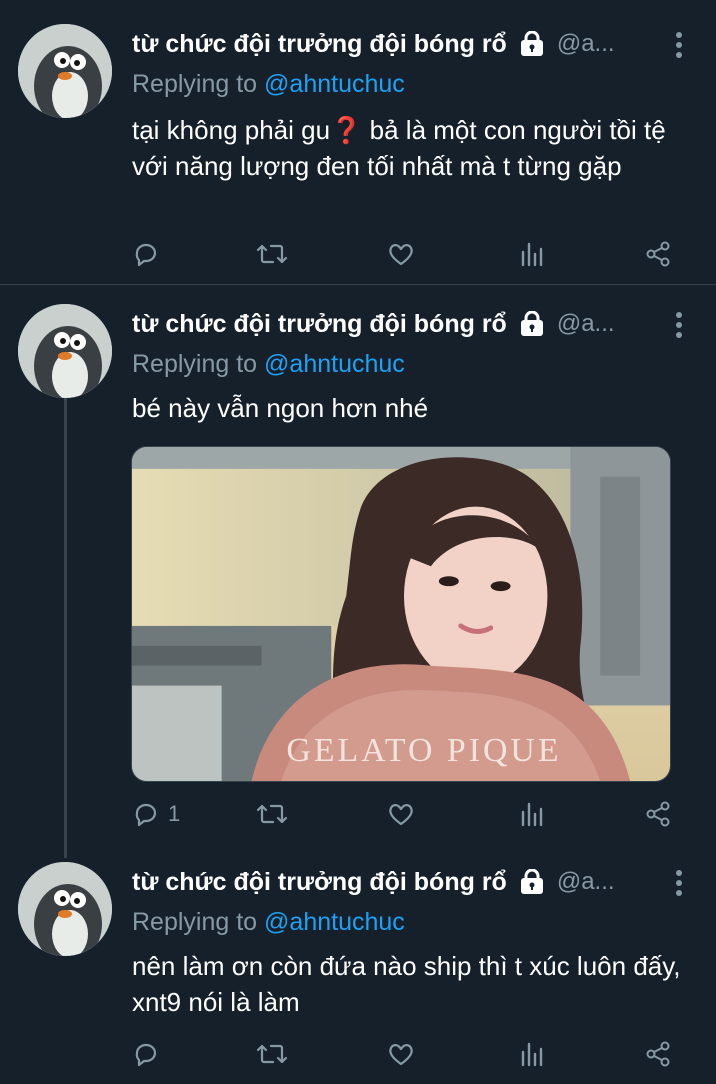  What do you see at coordinates (65, 628) in the screenshot?
I see `thread-line` at bounding box center [65, 628].